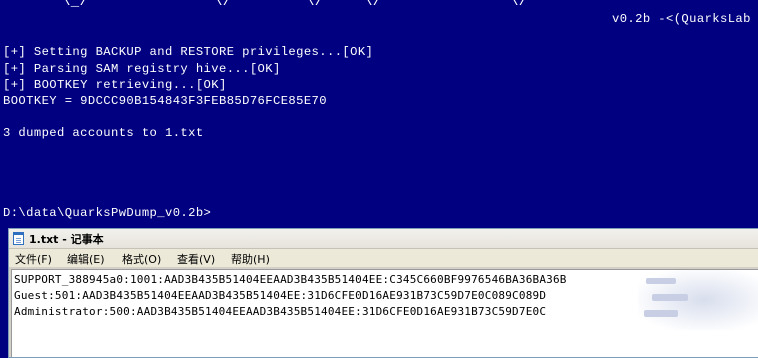  What do you see at coordinates (196, 259) in the screenshot?
I see `menu-view: 查看(V)` at bounding box center [196, 259].